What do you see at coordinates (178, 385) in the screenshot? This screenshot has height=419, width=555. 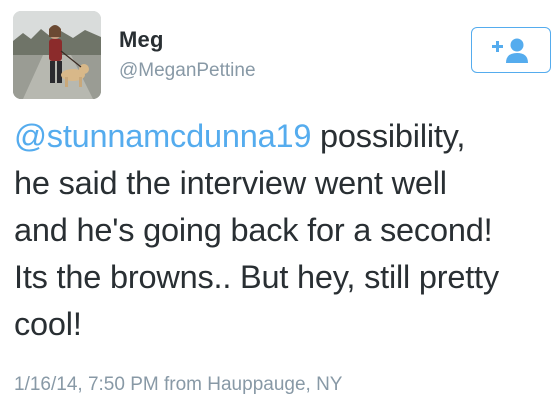 I see `tweet-timestamp: 1/16/14, 7:50 PM from Hauppauge, NY` at bounding box center [178, 385].